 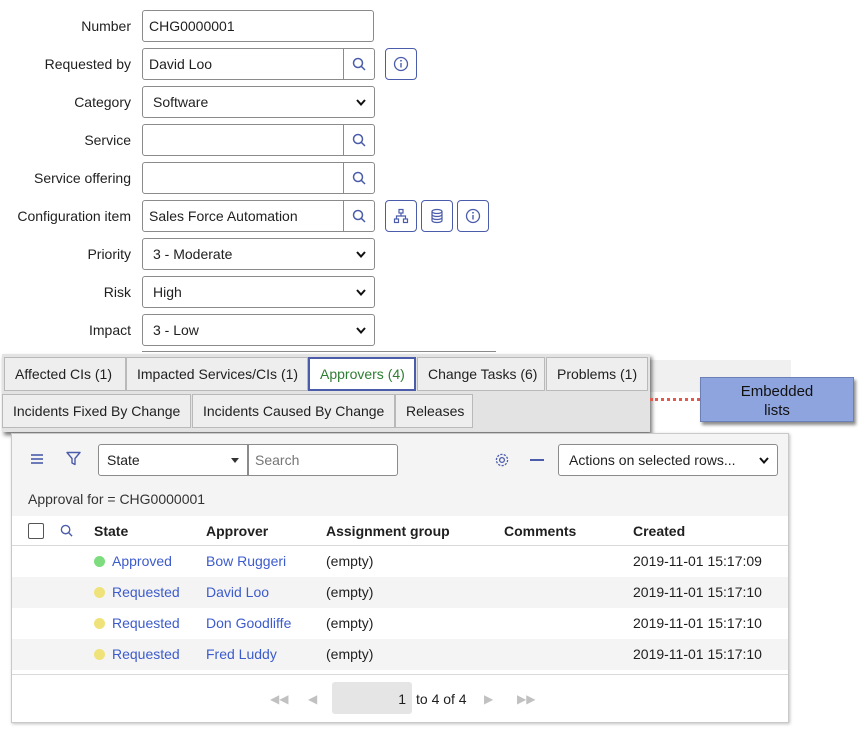 What do you see at coordinates (217, 374) in the screenshot?
I see `tab-impacted-services: Impacted Services/CIs (1)` at bounding box center [217, 374].